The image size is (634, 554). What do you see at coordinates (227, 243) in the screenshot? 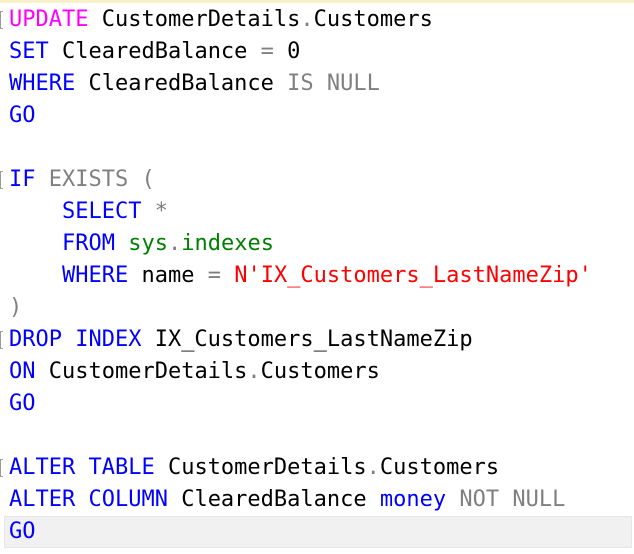
I see `code-token: indexes` at bounding box center [227, 243].